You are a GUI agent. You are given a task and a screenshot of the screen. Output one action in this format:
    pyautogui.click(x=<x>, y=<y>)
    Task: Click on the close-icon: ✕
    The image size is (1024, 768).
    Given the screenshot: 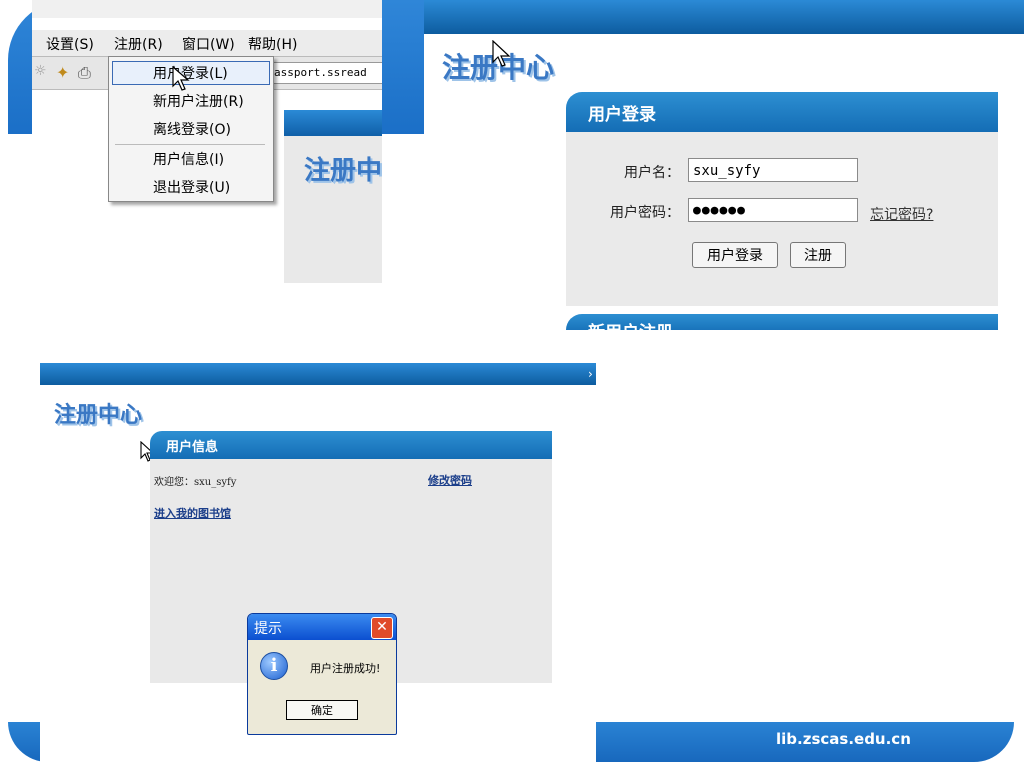 What is the action you would take?
    pyautogui.click(x=382, y=628)
    